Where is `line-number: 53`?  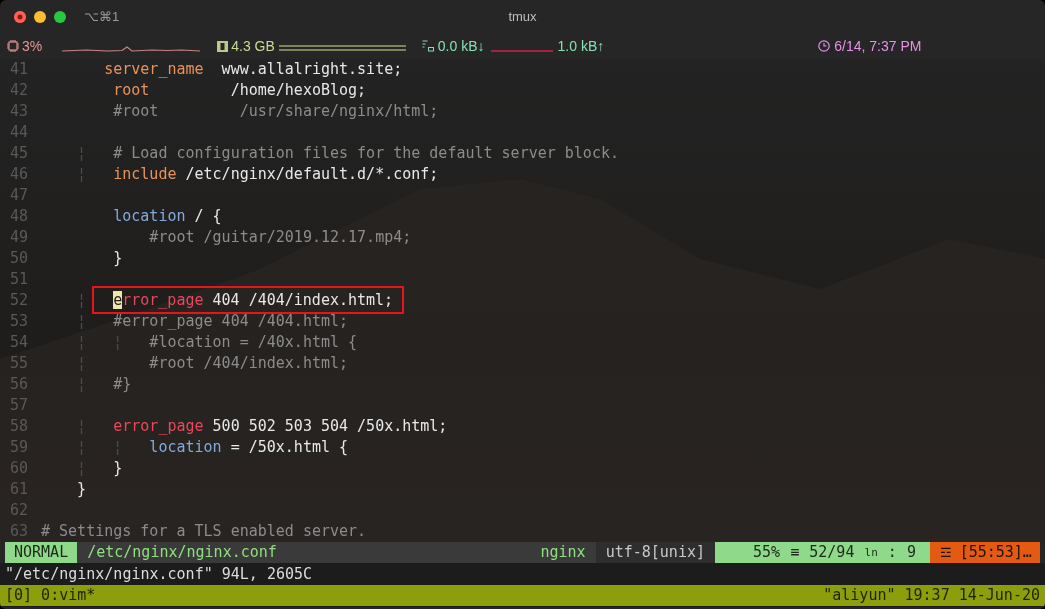 line-number: 53 is located at coordinates (19, 321).